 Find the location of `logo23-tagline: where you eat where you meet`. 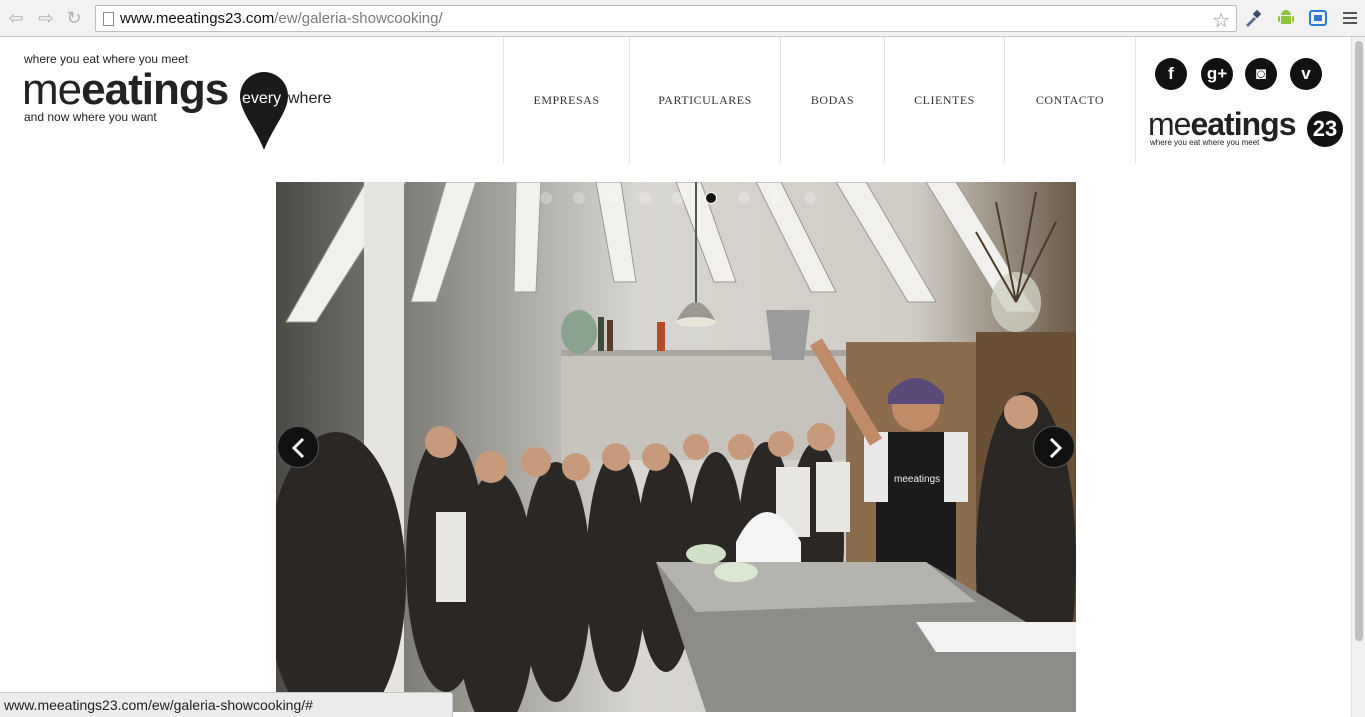

logo23-tagline: where you eat where you meet is located at coordinates (1205, 142).